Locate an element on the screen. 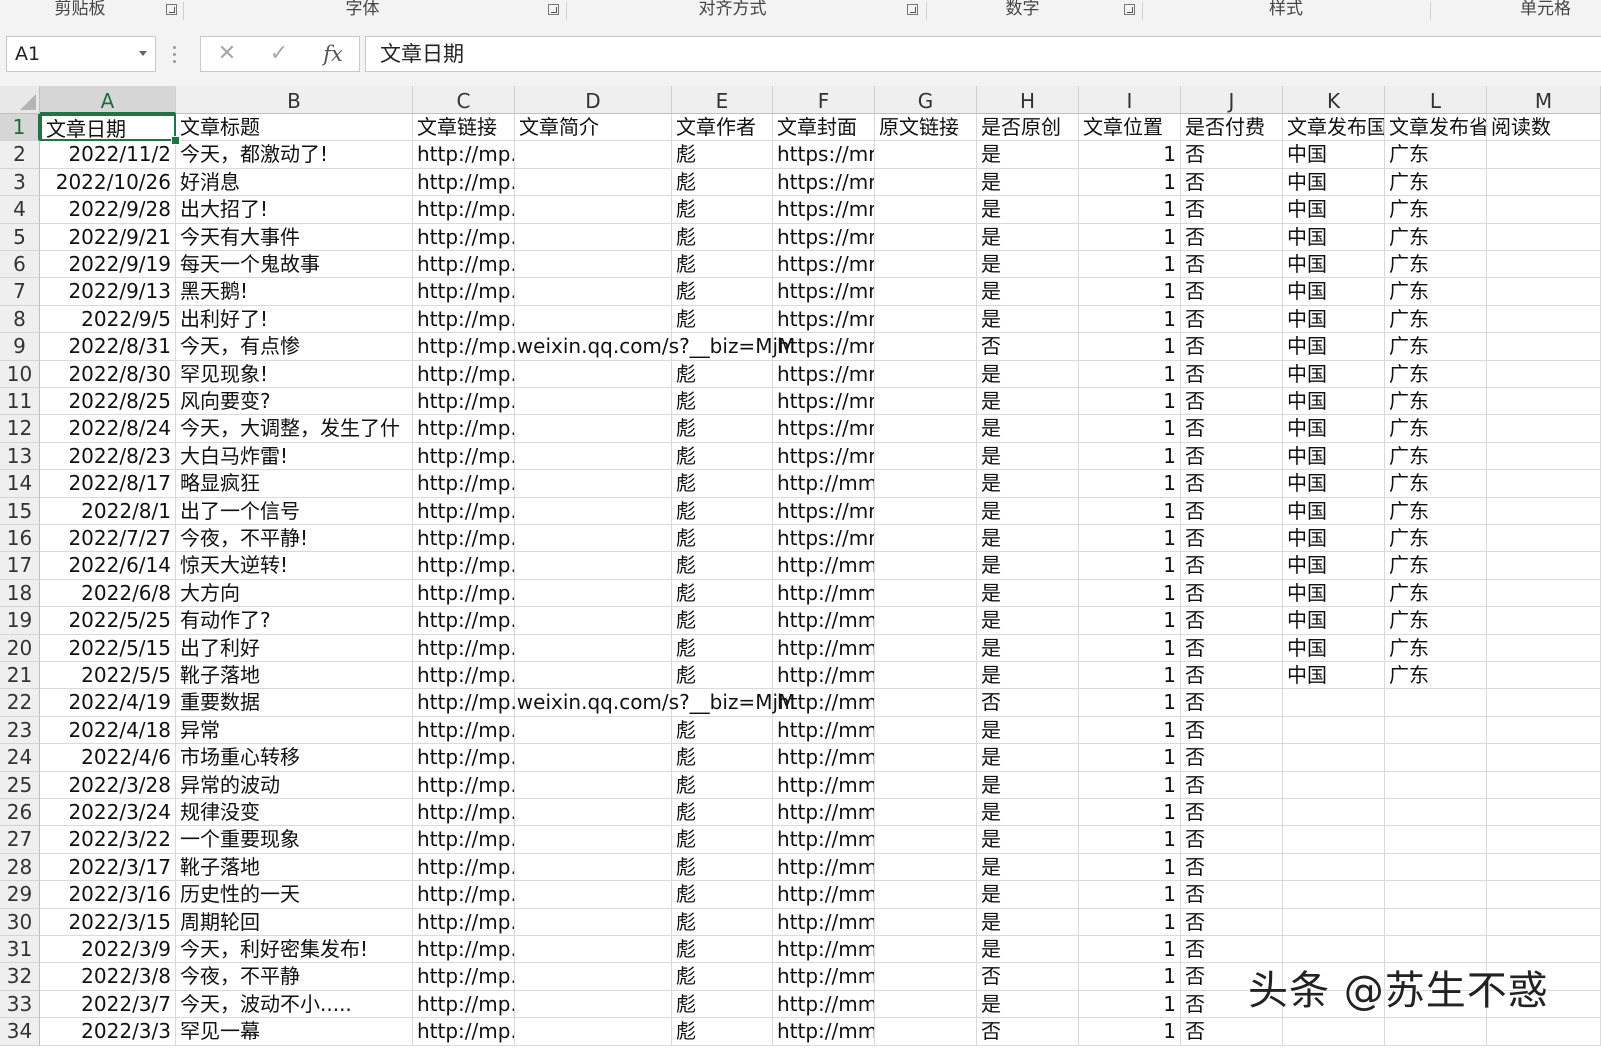 This screenshot has width=1601, height=1055. cell-h24: 是 is located at coordinates (1028, 758).